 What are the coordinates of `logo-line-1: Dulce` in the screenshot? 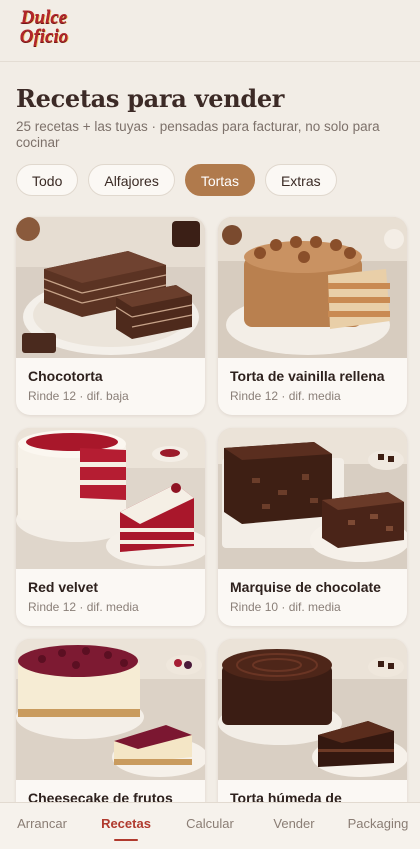 It's located at (44, 17).